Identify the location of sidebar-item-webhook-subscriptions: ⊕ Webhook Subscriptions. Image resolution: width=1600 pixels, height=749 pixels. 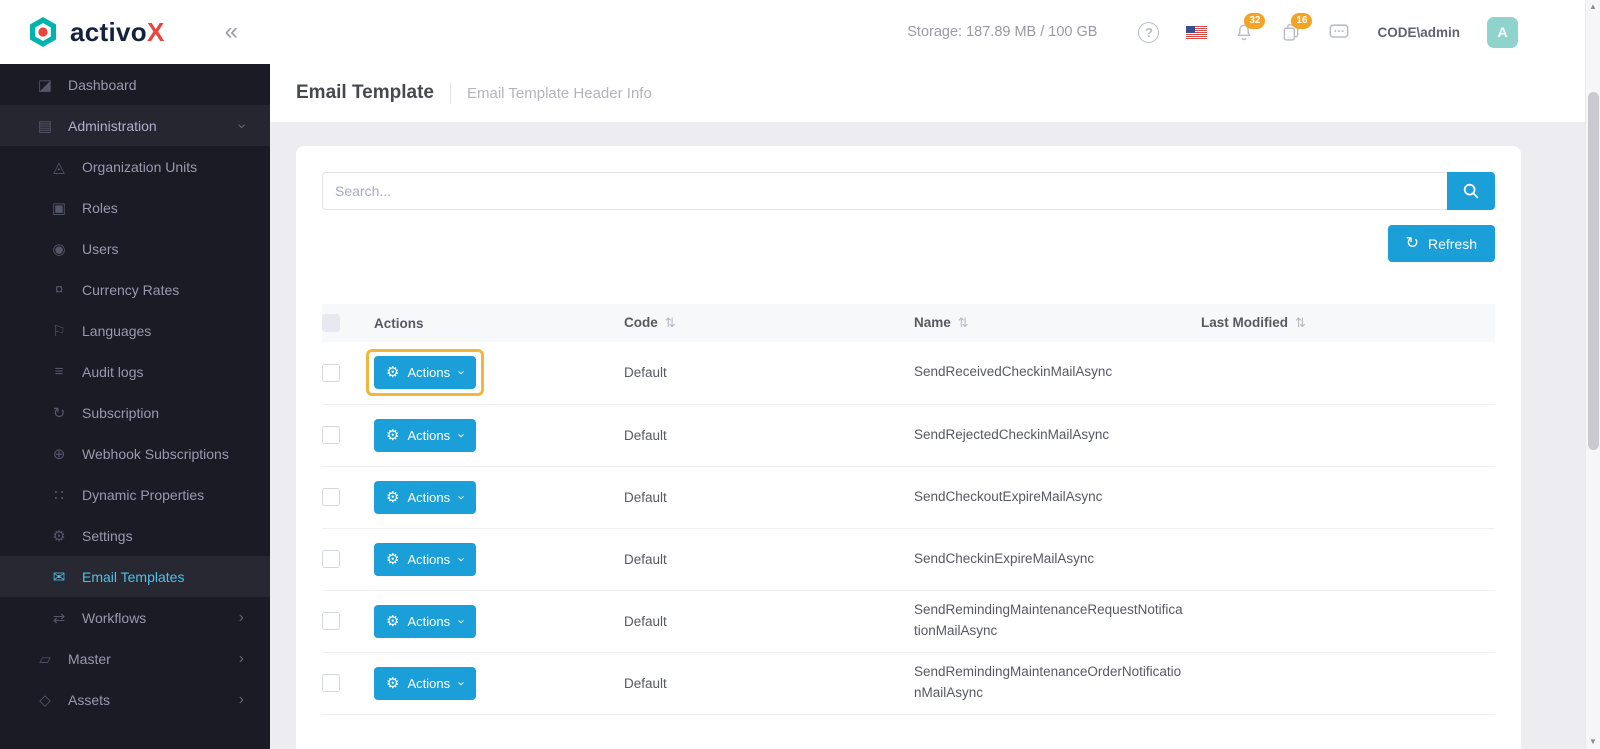
(135, 453).